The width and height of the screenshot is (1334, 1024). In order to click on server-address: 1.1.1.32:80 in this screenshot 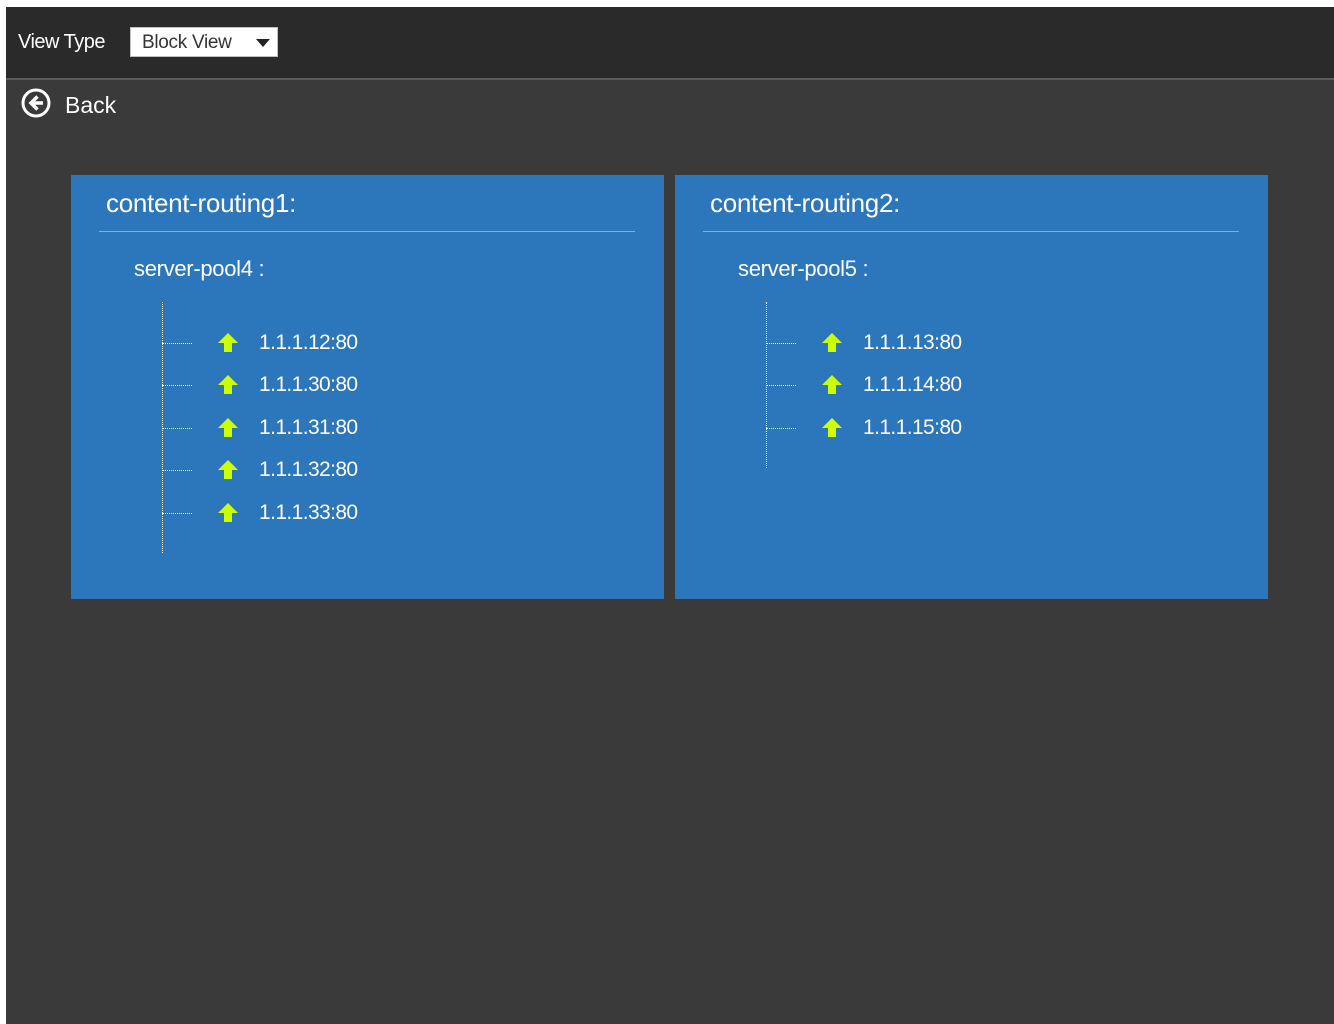, I will do `click(308, 470)`.